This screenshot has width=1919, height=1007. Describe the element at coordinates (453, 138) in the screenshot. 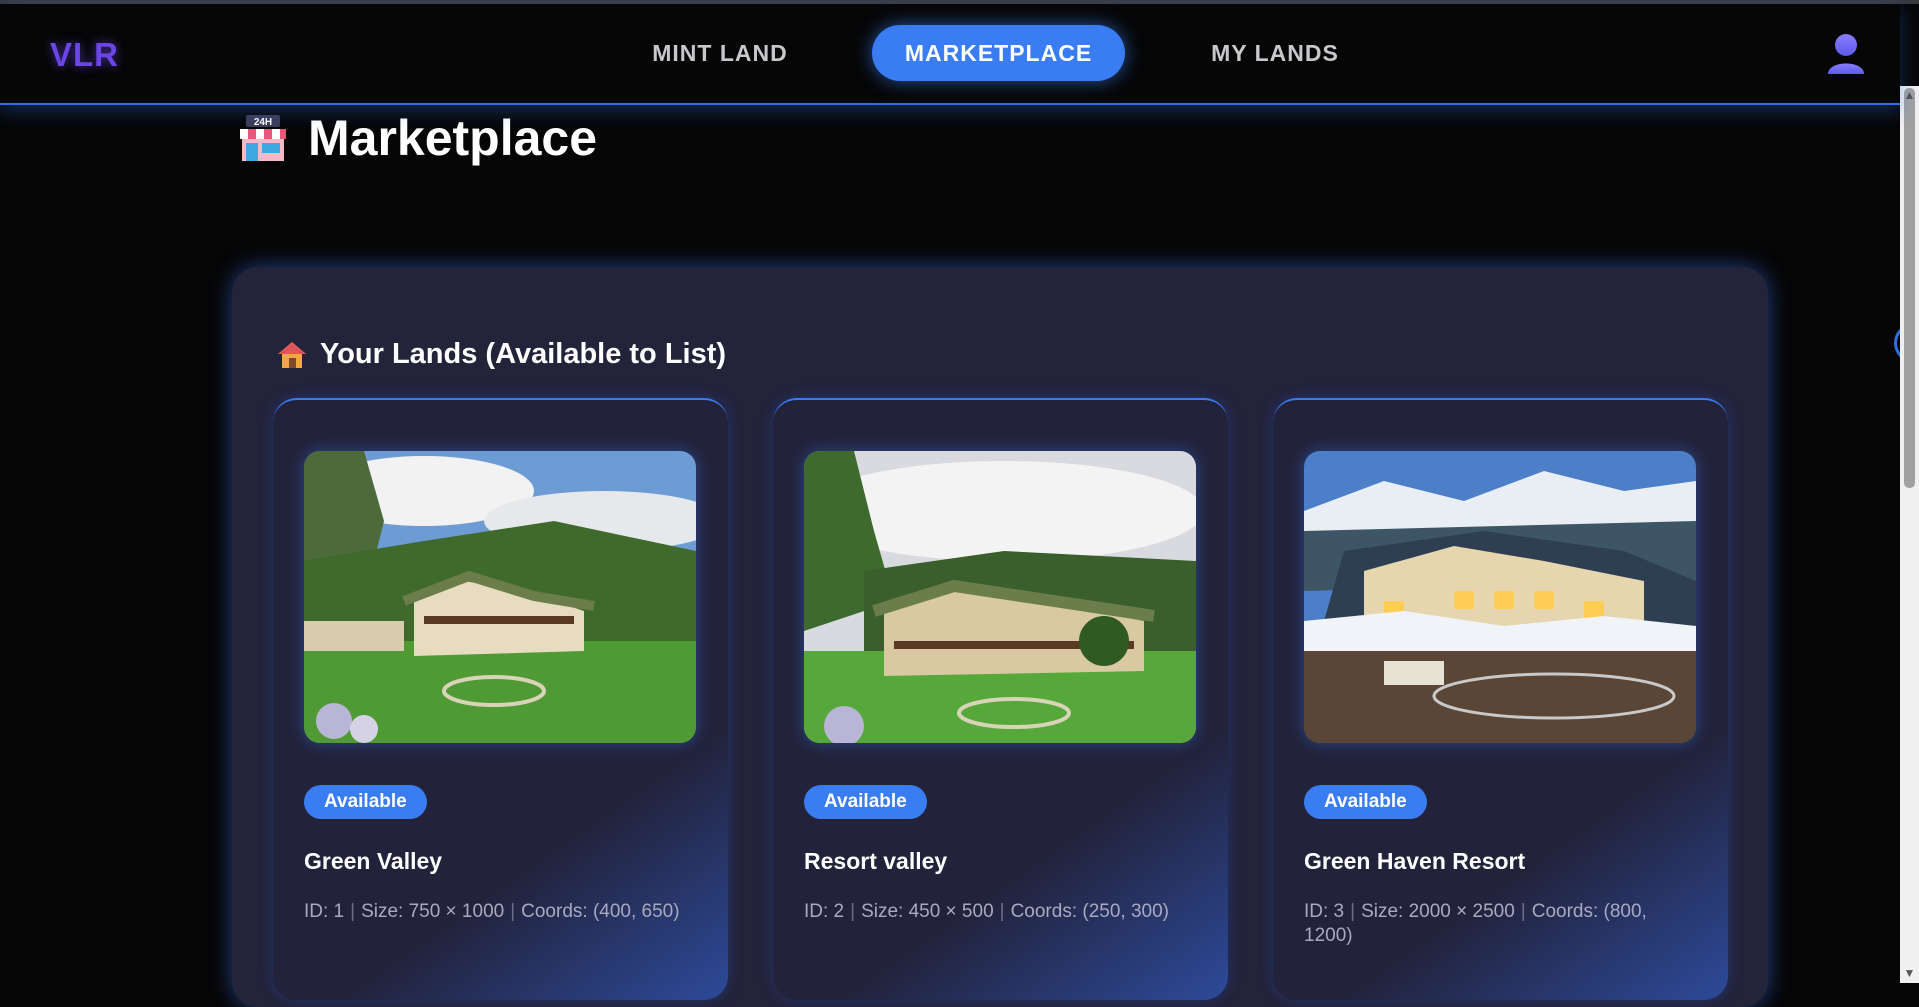

I see `page-title: Marketplace` at that location.